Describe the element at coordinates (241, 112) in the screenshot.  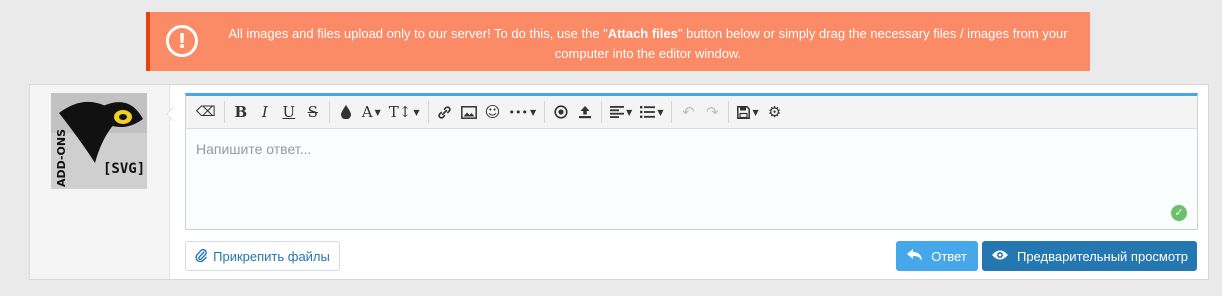
I see `bold-icon: B` at that location.